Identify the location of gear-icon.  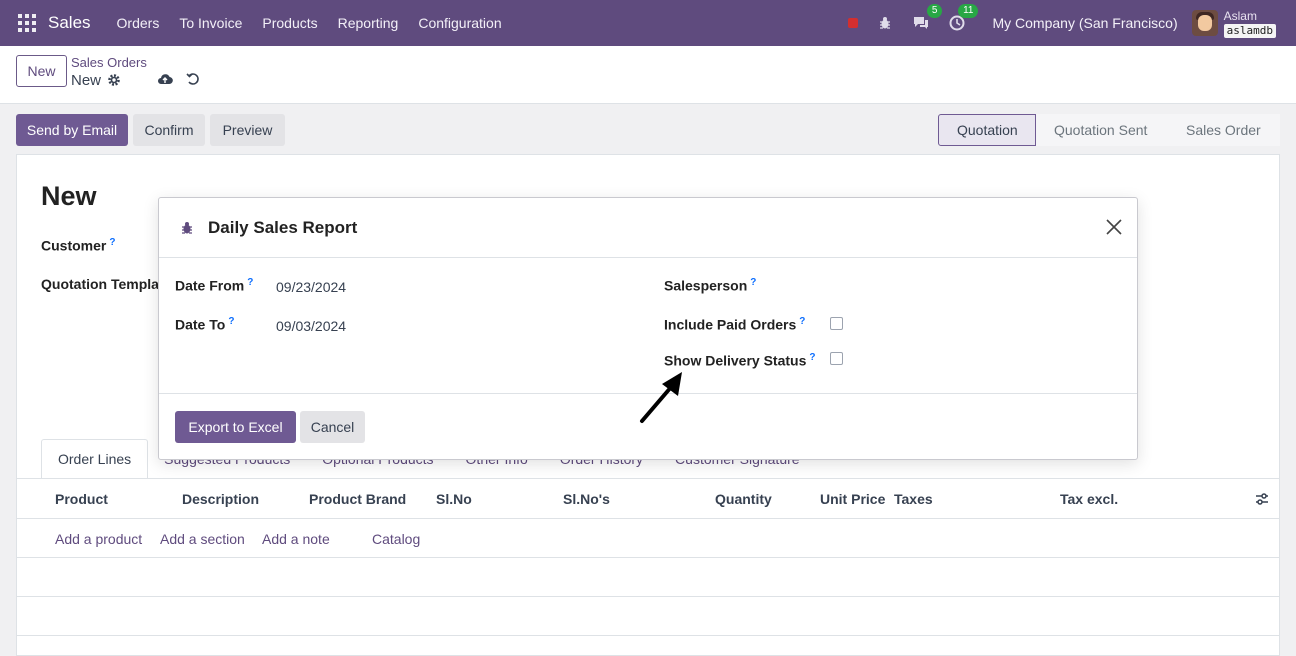
(114, 80).